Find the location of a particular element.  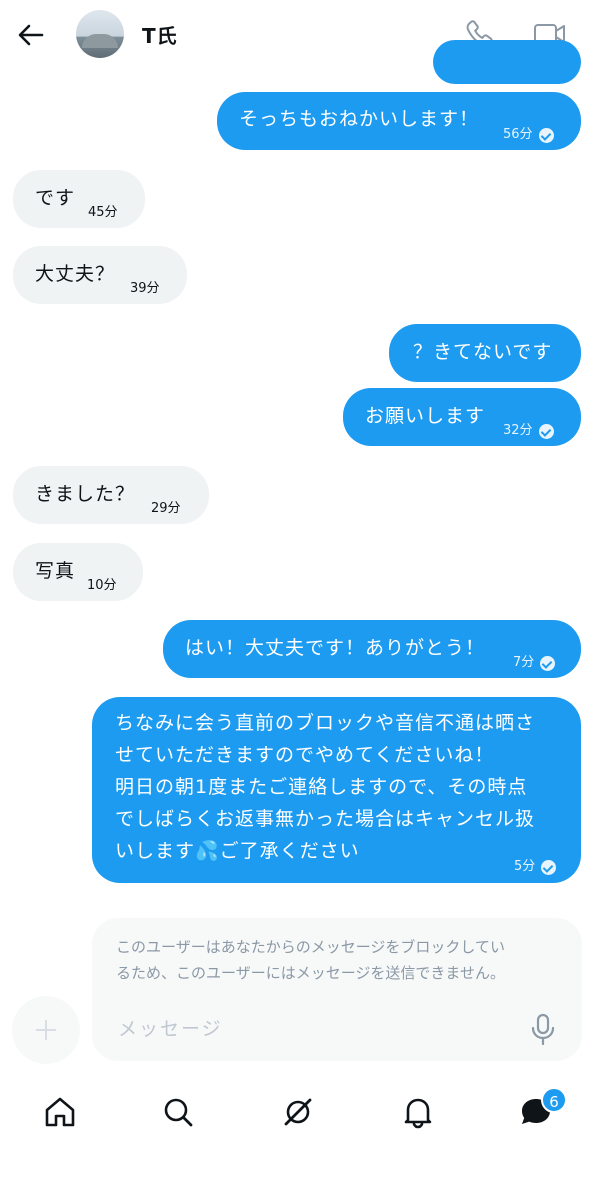

message-time: 29分 is located at coordinates (166, 508).